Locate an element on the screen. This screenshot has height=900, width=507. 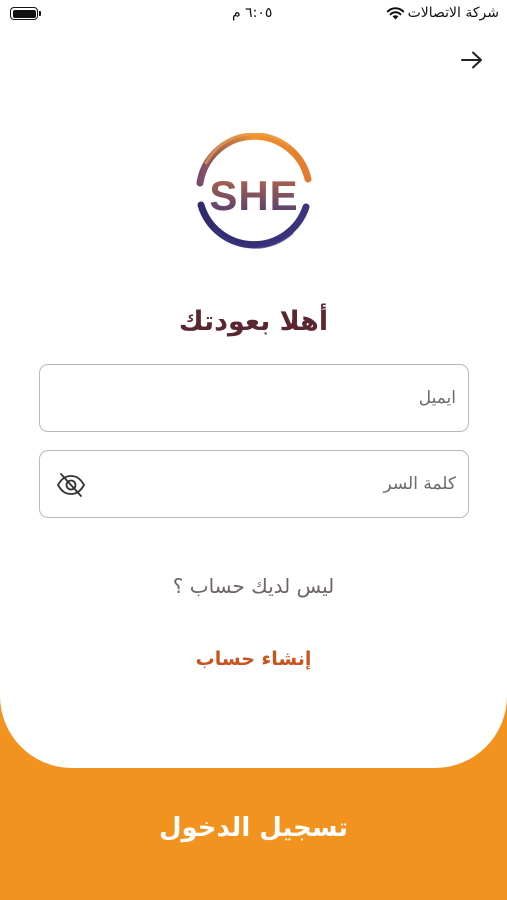
back-button is located at coordinates (472, 60).